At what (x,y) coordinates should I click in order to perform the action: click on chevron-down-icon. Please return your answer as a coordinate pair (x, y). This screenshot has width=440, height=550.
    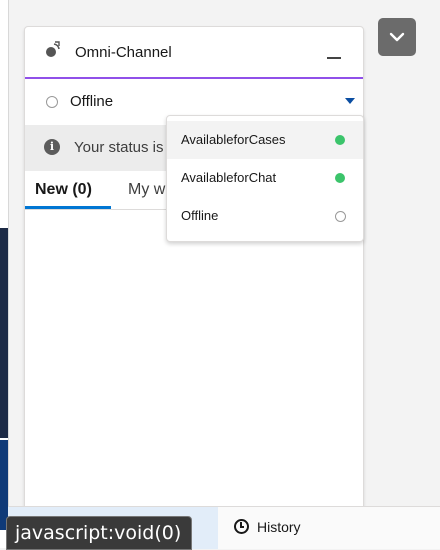
    Looking at the image, I should click on (397, 37).